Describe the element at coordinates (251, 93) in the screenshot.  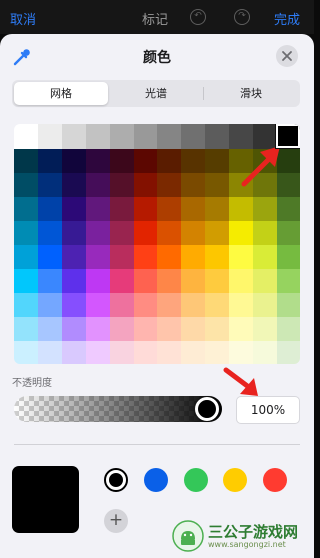
I see `tab-sliders: 滑块` at that location.